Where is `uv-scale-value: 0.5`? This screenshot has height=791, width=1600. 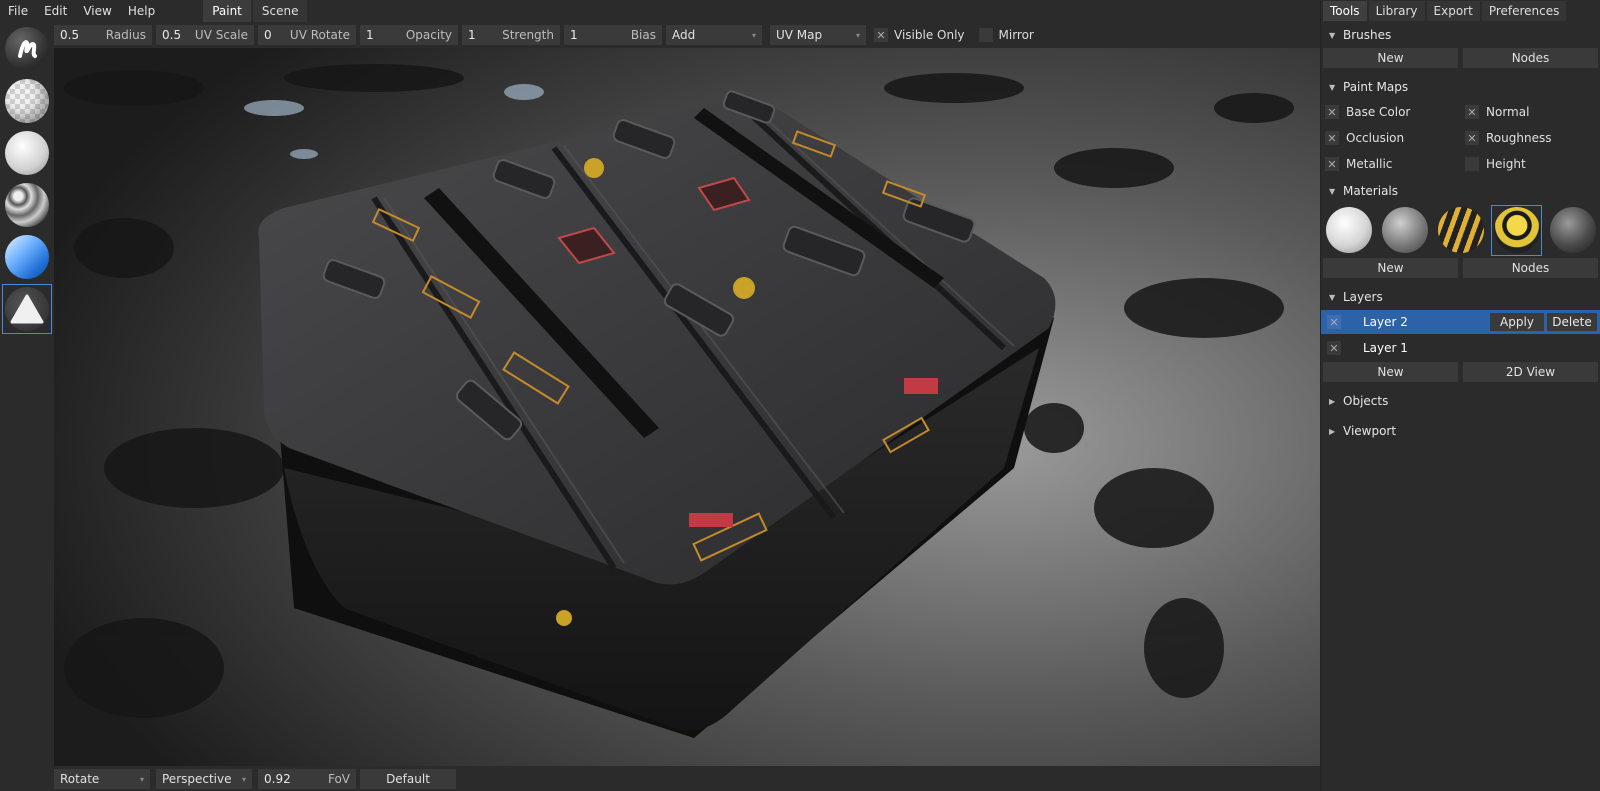
uv-scale-value: 0.5 is located at coordinates (172, 35).